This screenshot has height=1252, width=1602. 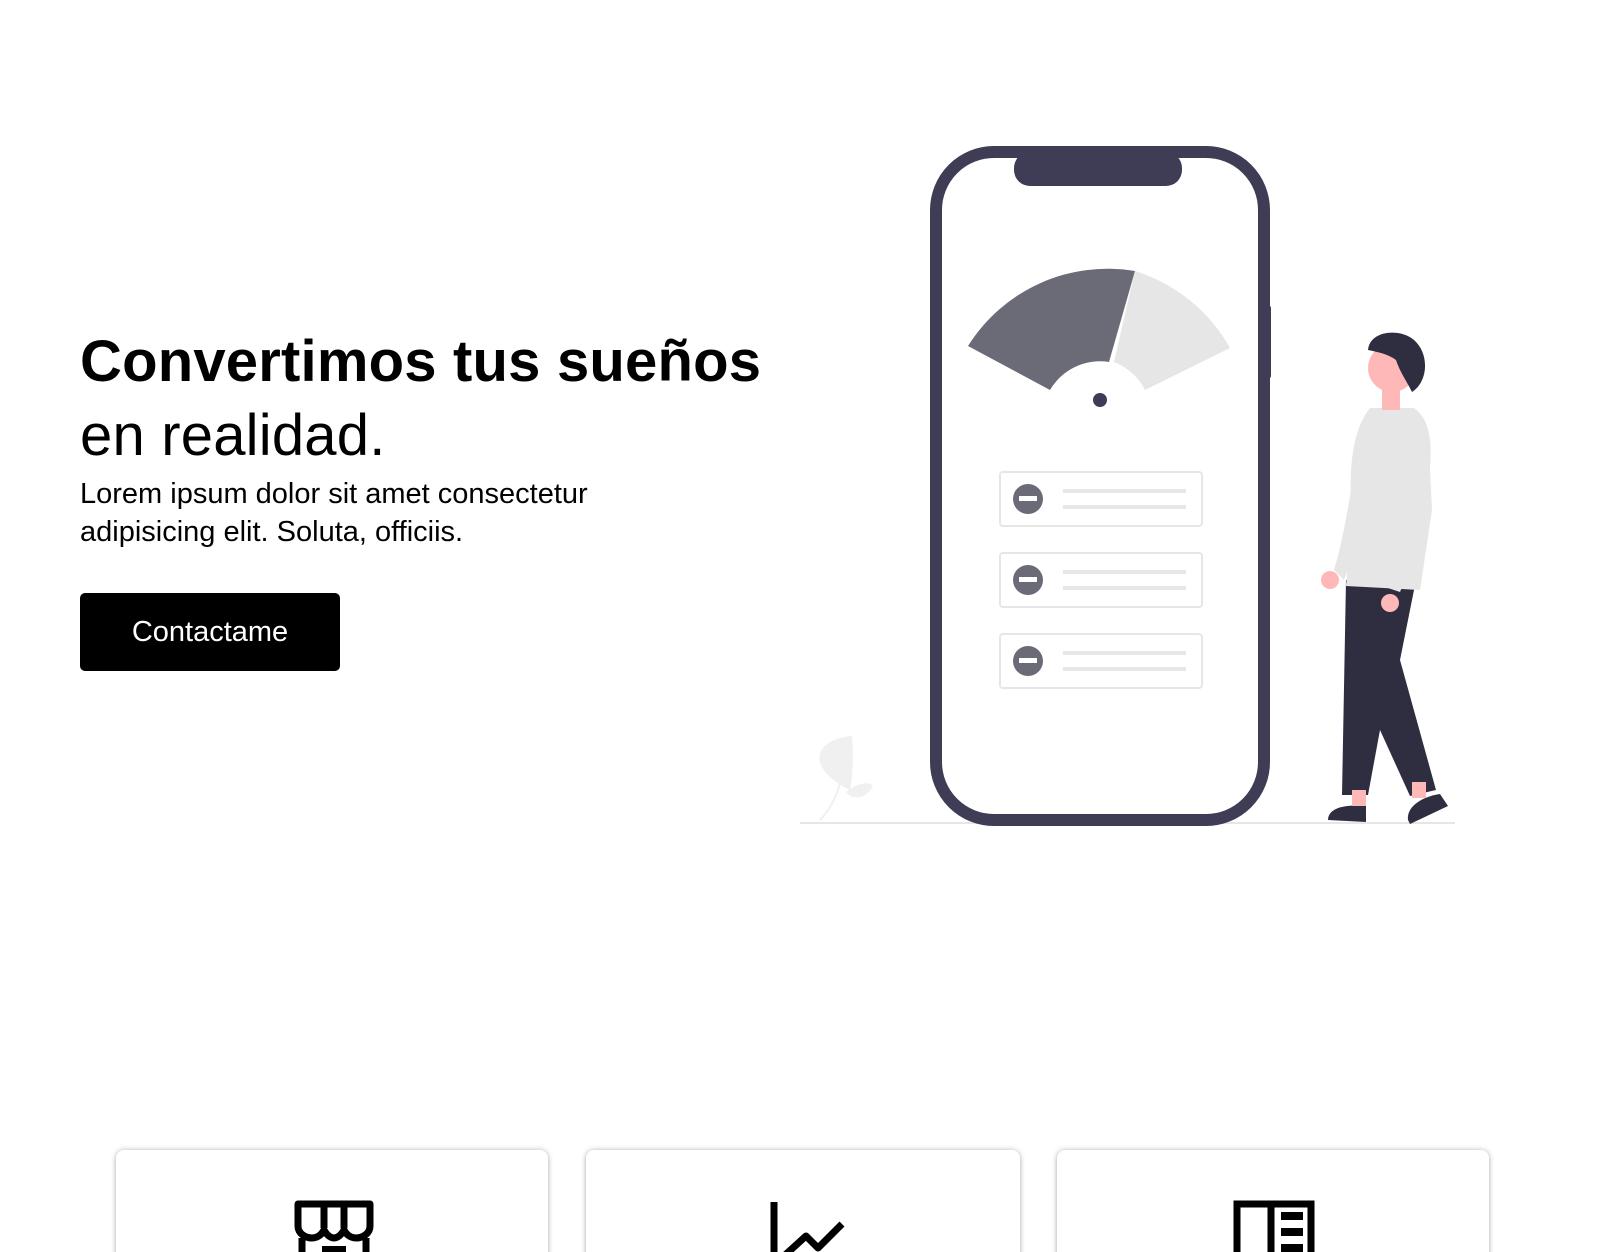 What do you see at coordinates (421, 361) in the screenshot?
I see `hero-title-bold: Convertimos tus sueños` at bounding box center [421, 361].